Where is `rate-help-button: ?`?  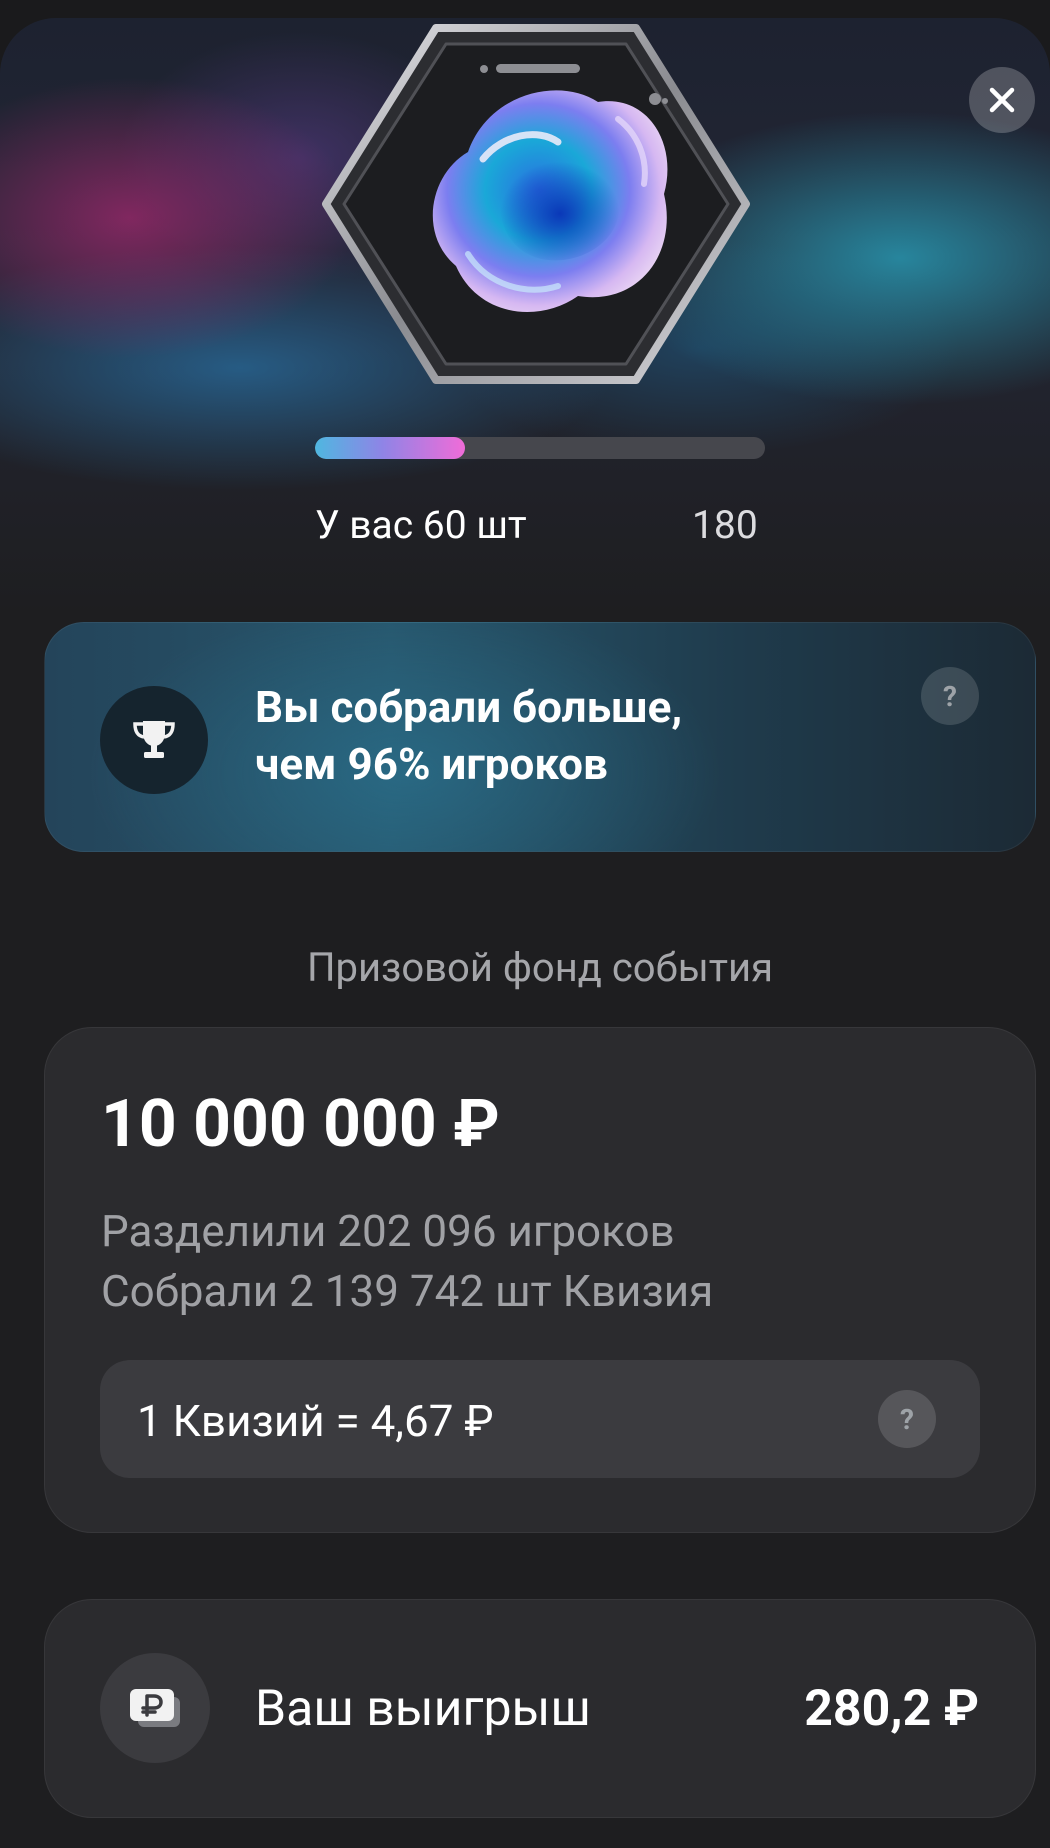
rate-help-button: ? is located at coordinates (907, 1419).